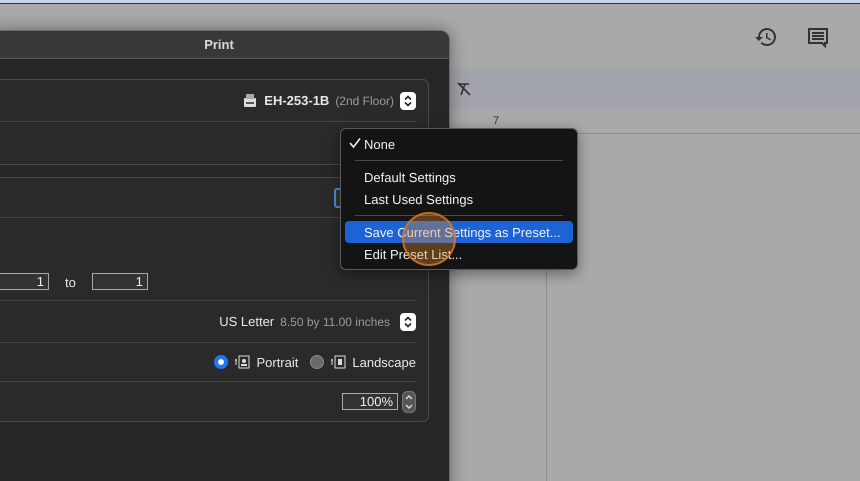 The width and height of the screenshot is (860, 481). Describe the element at coordinates (370, 401) in the screenshot. I see `scale-field: 100%` at that location.